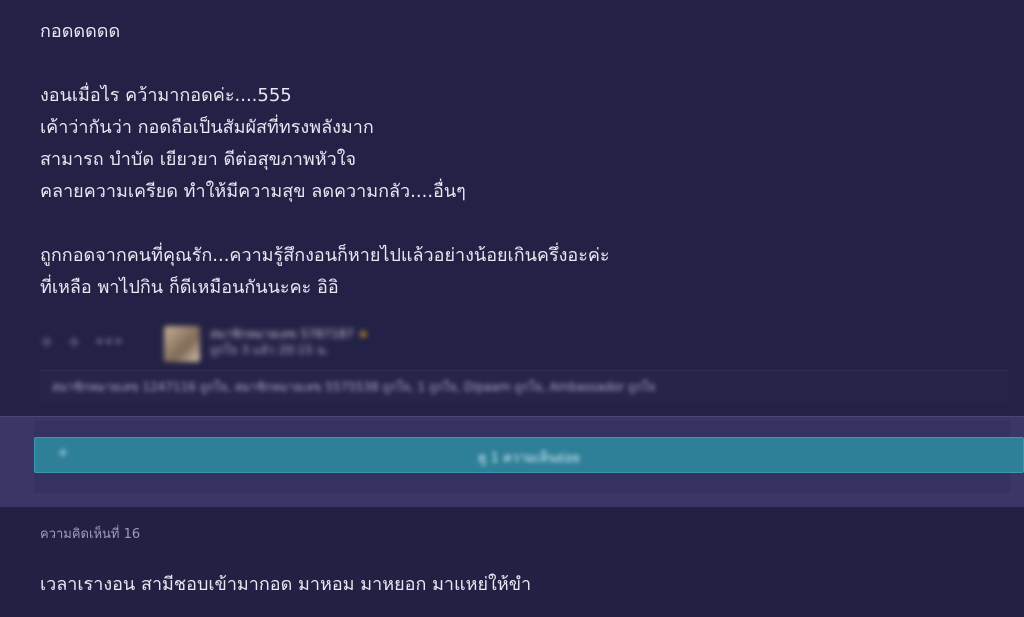 The height and width of the screenshot is (617, 1024). Describe the element at coordinates (166, 95) in the screenshot. I see `post-line: งอนเมื่อไร คว้ามากอดค่ะ....555` at that location.